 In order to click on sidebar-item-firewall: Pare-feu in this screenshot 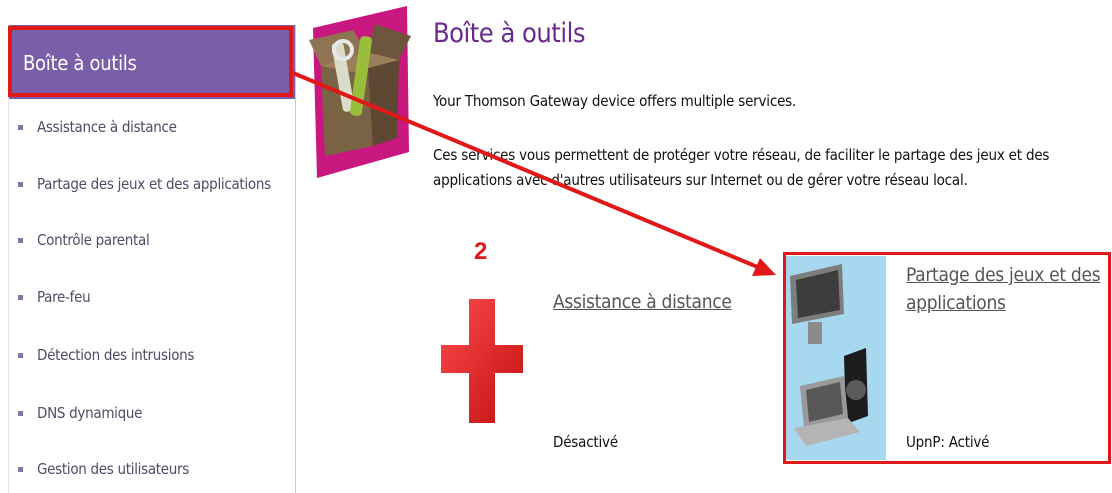, I will do `click(54, 297)`.